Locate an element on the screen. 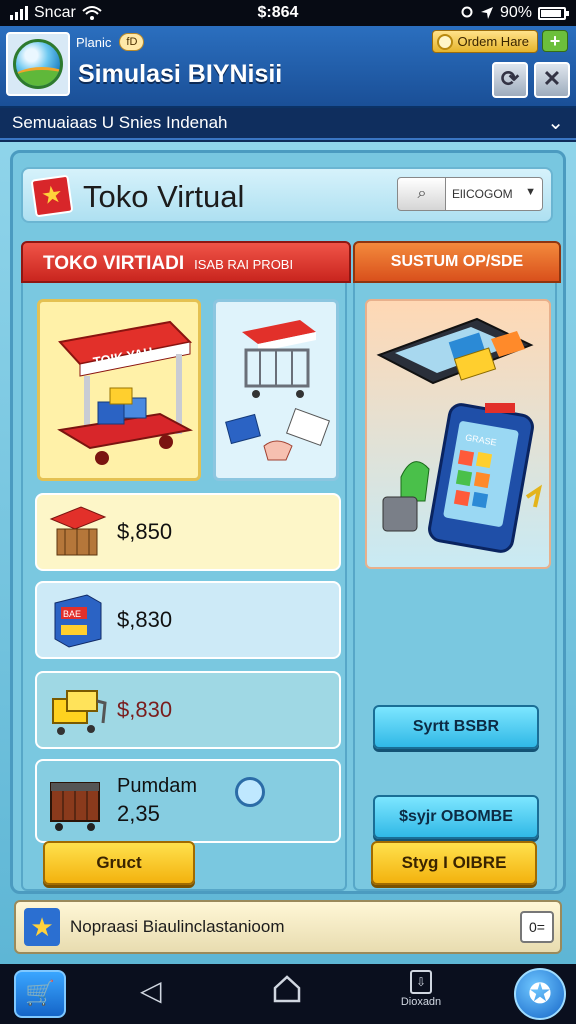 The image size is (576, 1024). subtitle-text: Semuaiaas U Snies Indenah is located at coordinates (120, 122).